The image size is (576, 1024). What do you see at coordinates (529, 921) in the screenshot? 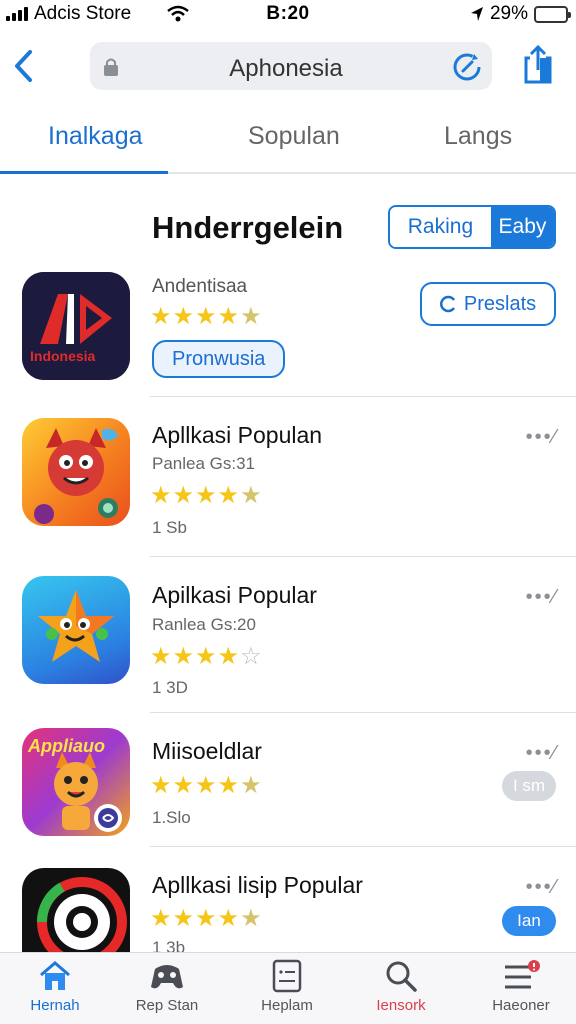
I see `install-button: Ian` at bounding box center [529, 921].